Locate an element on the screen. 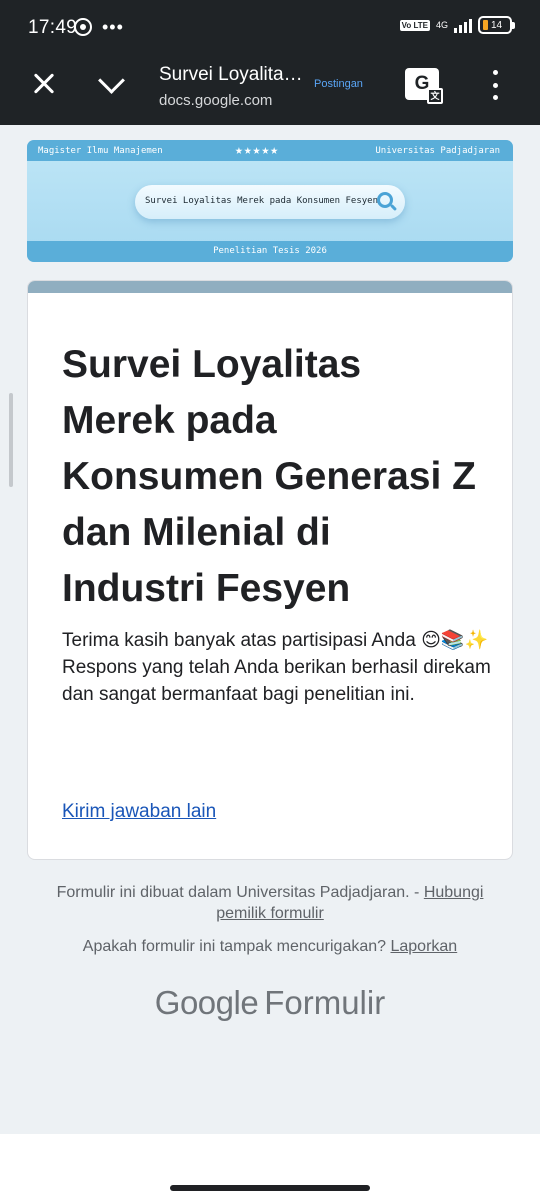 This screenshot has height=1200, width=540. battery-icon: 14 is located at coordinates (496, 25).